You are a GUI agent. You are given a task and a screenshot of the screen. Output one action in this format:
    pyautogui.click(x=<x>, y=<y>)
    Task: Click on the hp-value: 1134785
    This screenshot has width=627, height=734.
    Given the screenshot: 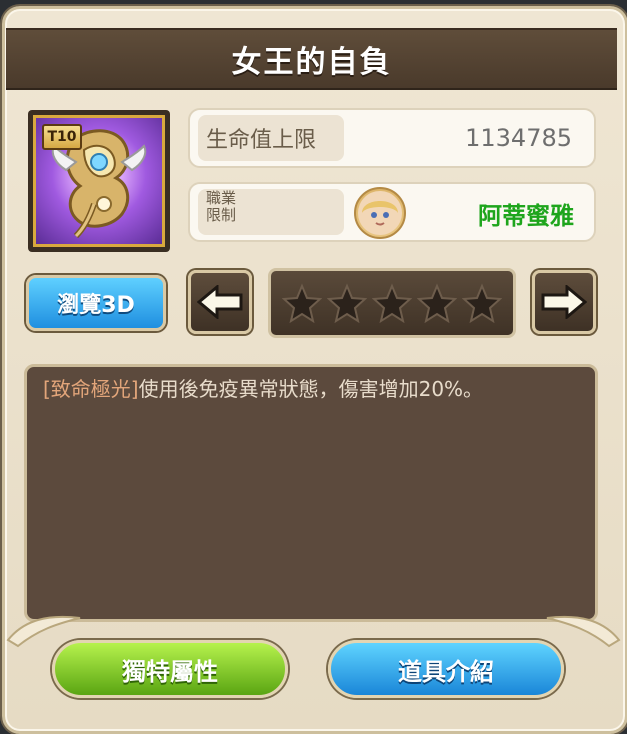 What is the action you would take?
    pyautogui.click(x=518, y=138)
    